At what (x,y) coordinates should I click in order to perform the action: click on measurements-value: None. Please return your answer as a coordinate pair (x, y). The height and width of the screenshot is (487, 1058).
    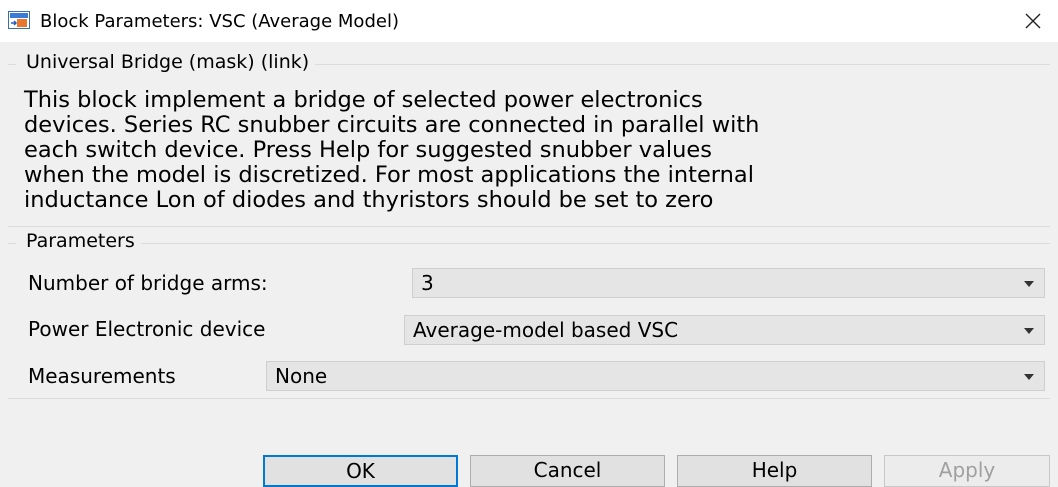
    Looking at the image, I should click on (301, 376).